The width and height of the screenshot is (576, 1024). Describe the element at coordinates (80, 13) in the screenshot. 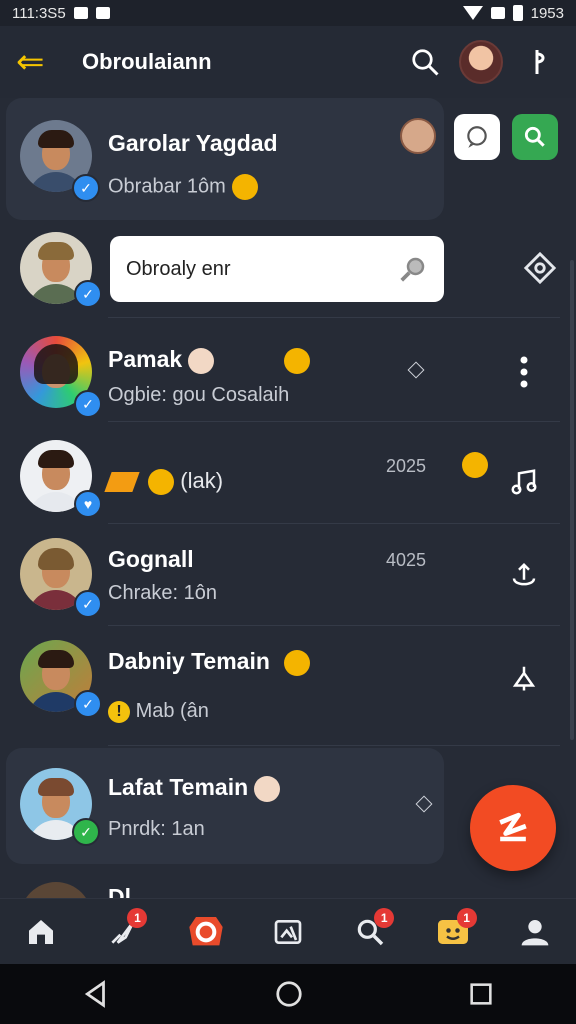

I see `notification-icon` at that location.